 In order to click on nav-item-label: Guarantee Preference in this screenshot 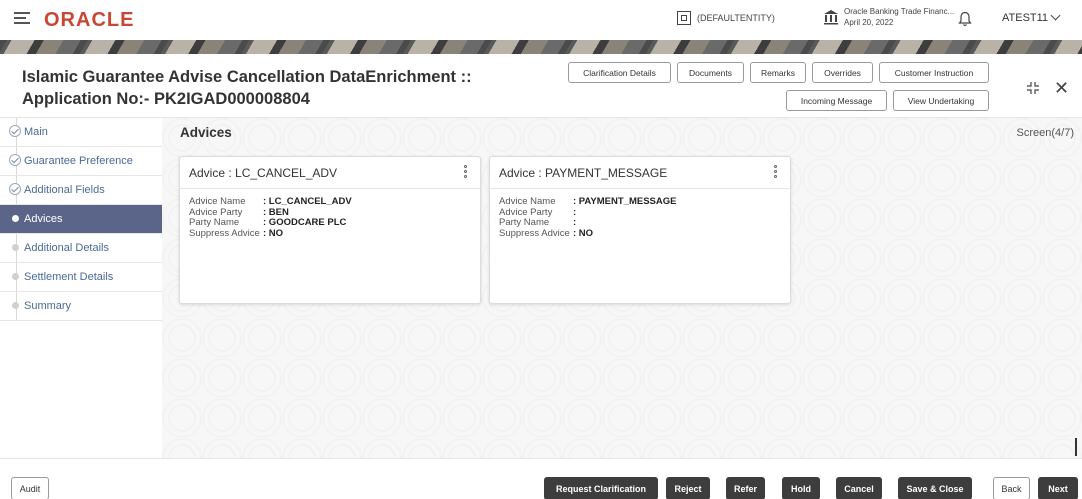, I will do `click(78, 161)`.